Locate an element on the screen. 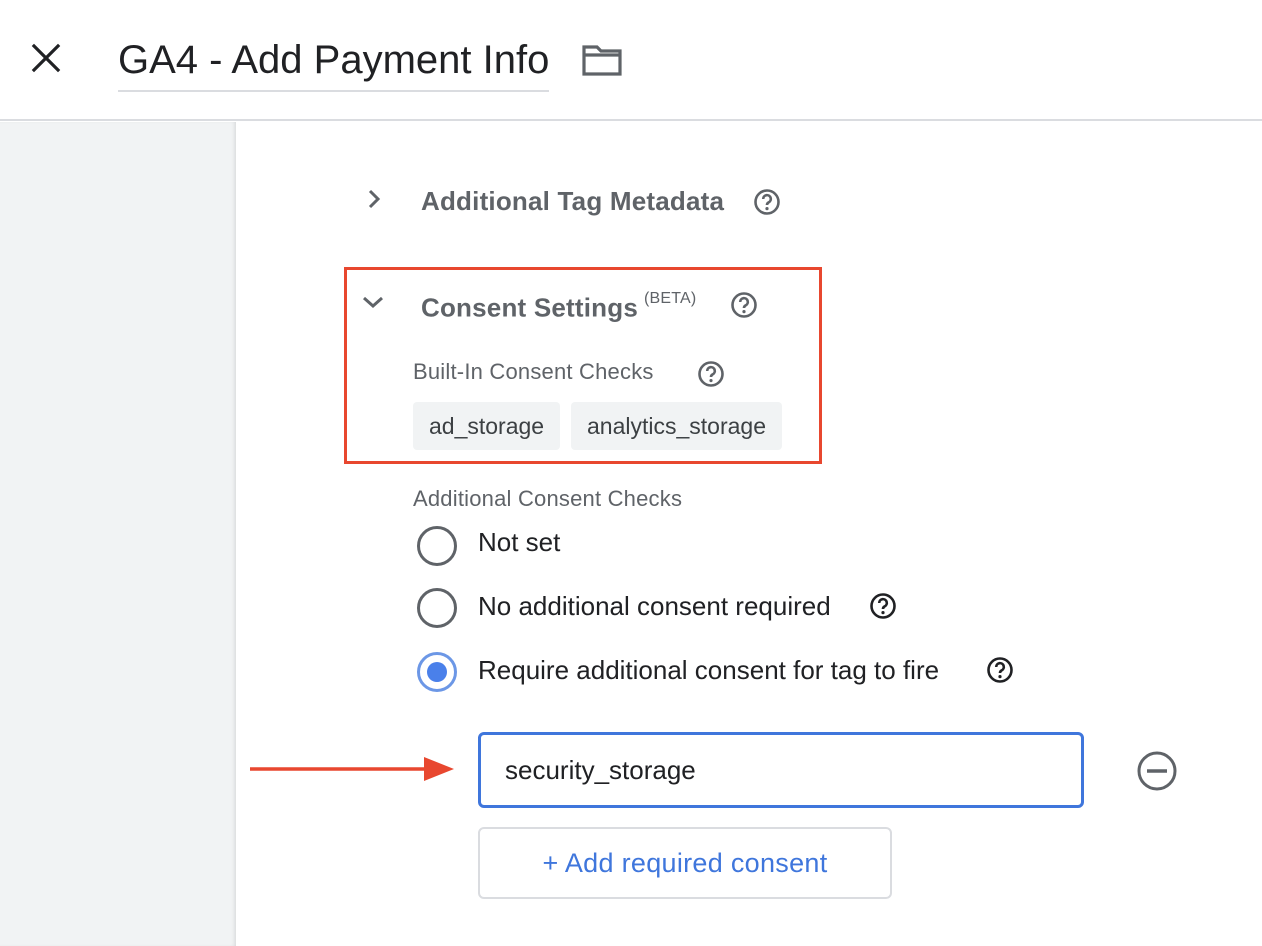 The width and height of the screenshot is (1262, 946). chevron-down-icon is located at coordinates (373, 302).